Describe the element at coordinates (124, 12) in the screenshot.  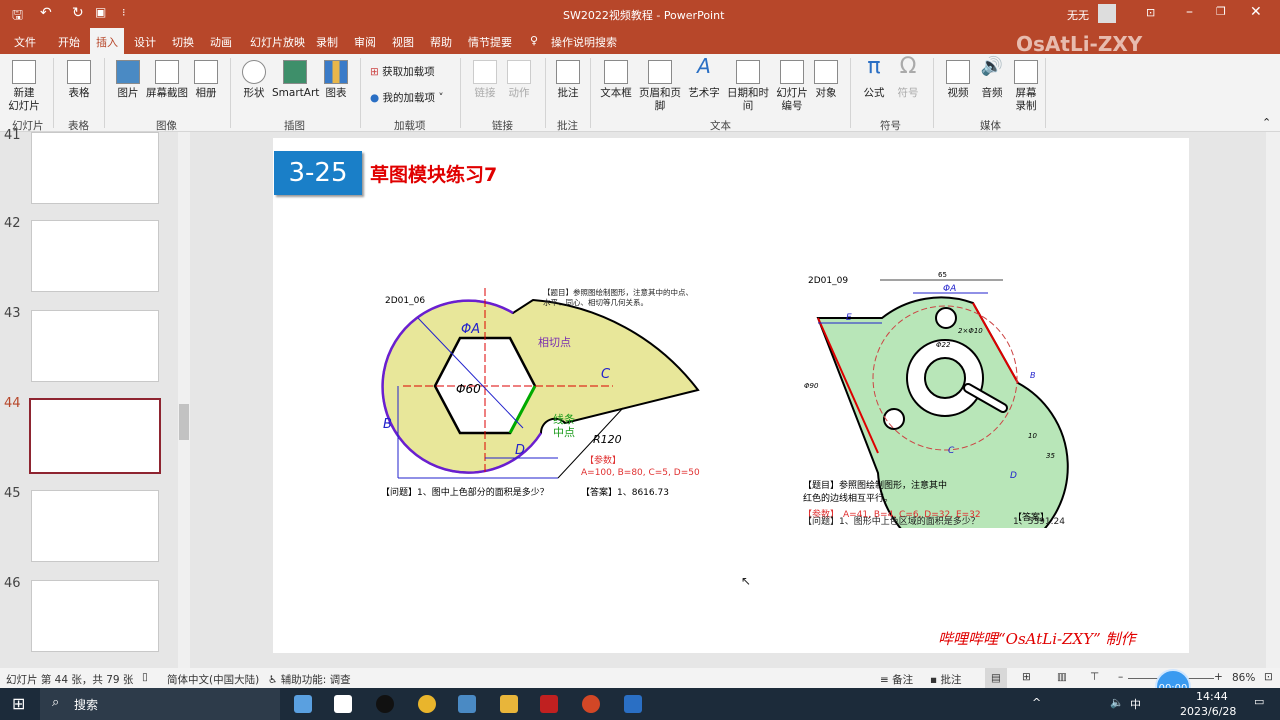
I see `customize-qat-icon: ⁝` at that location.